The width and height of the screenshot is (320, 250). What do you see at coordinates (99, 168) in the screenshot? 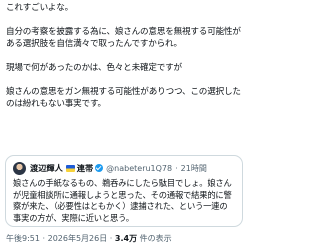
I see `verified-badge-icon` at bounding box center [99, 168].